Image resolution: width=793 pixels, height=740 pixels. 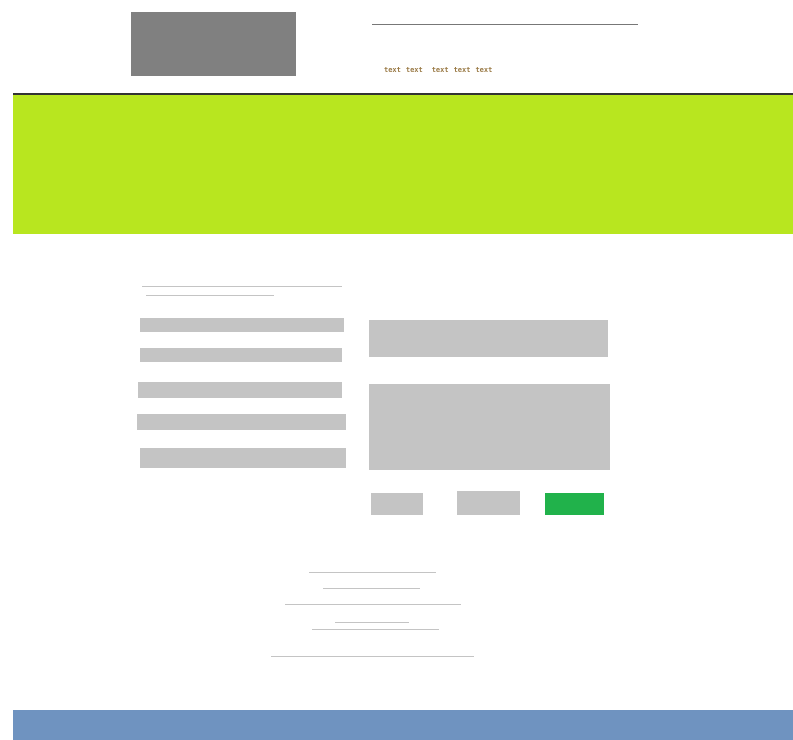 I want to click on nav-link-3: text, so click(x=440, y=70).